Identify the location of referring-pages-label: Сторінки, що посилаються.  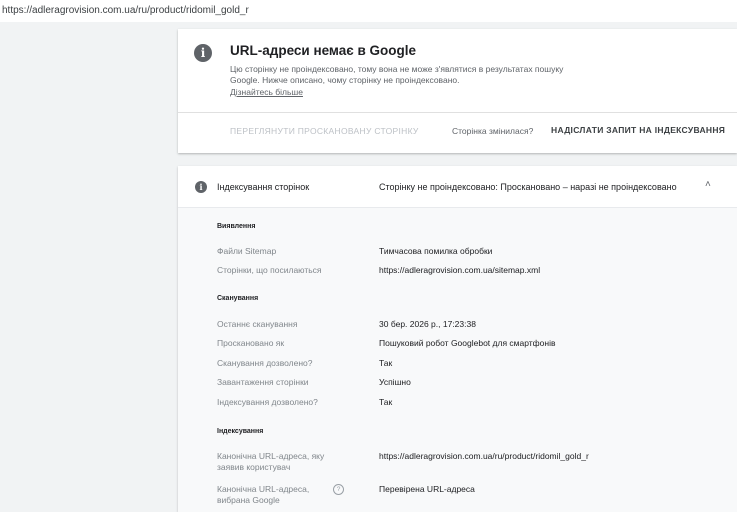
(269, 270).